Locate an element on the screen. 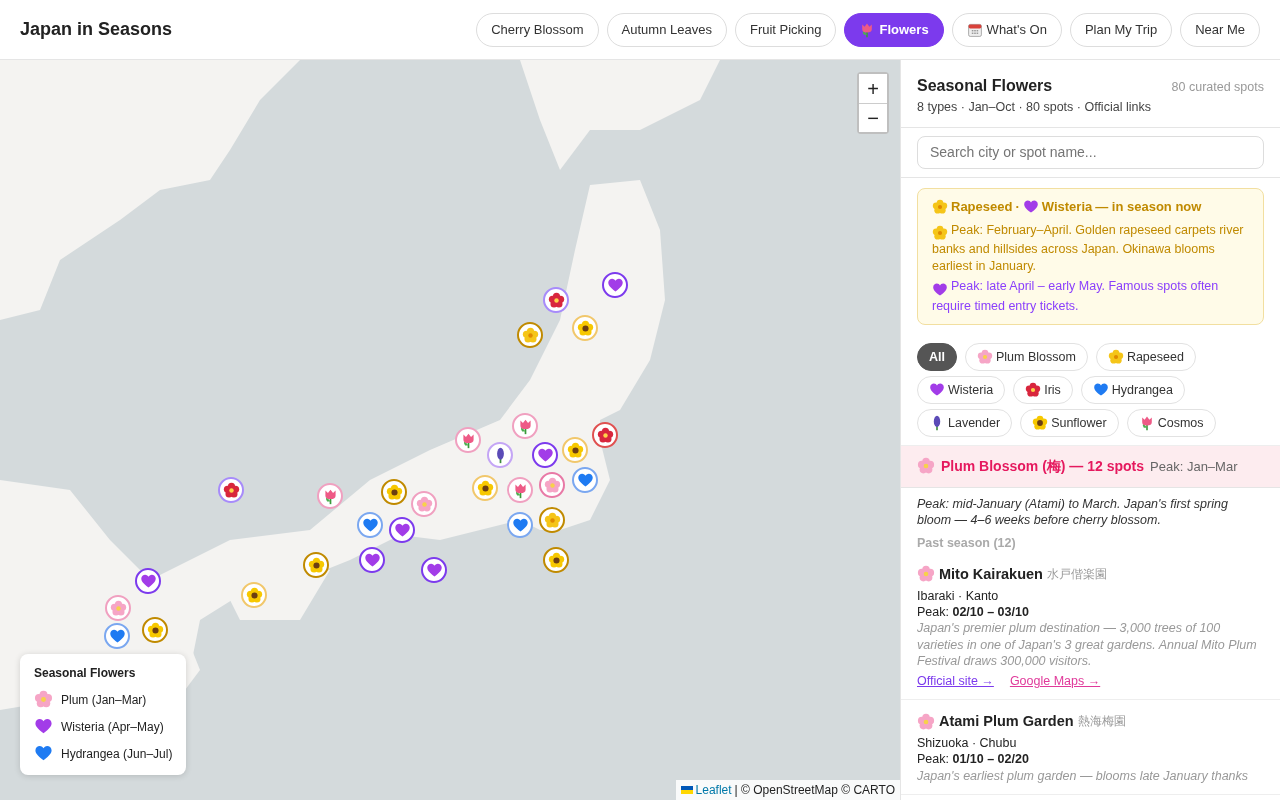 This screenshot has height=800, width=1280. spot-description: Japan's earliest plum garden — blooms late January thanks is located at coordinates (1083, 775).